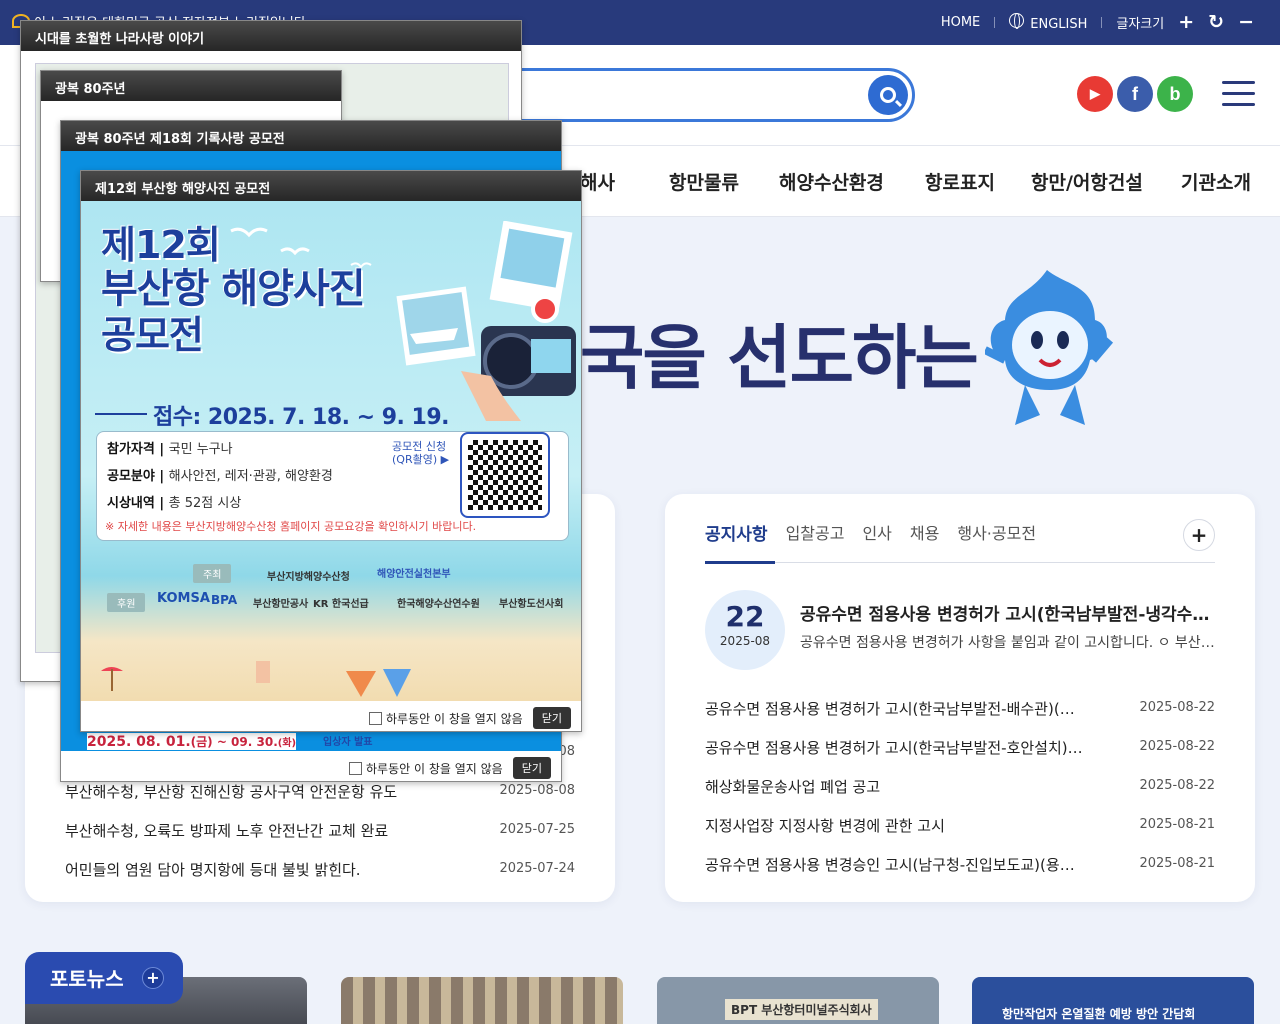 The width and height of the screenshot is (1280, 1024). Describe the element at coordinates (745, 641) in the screenshot. I see `date-month: 2025-08` at that location.